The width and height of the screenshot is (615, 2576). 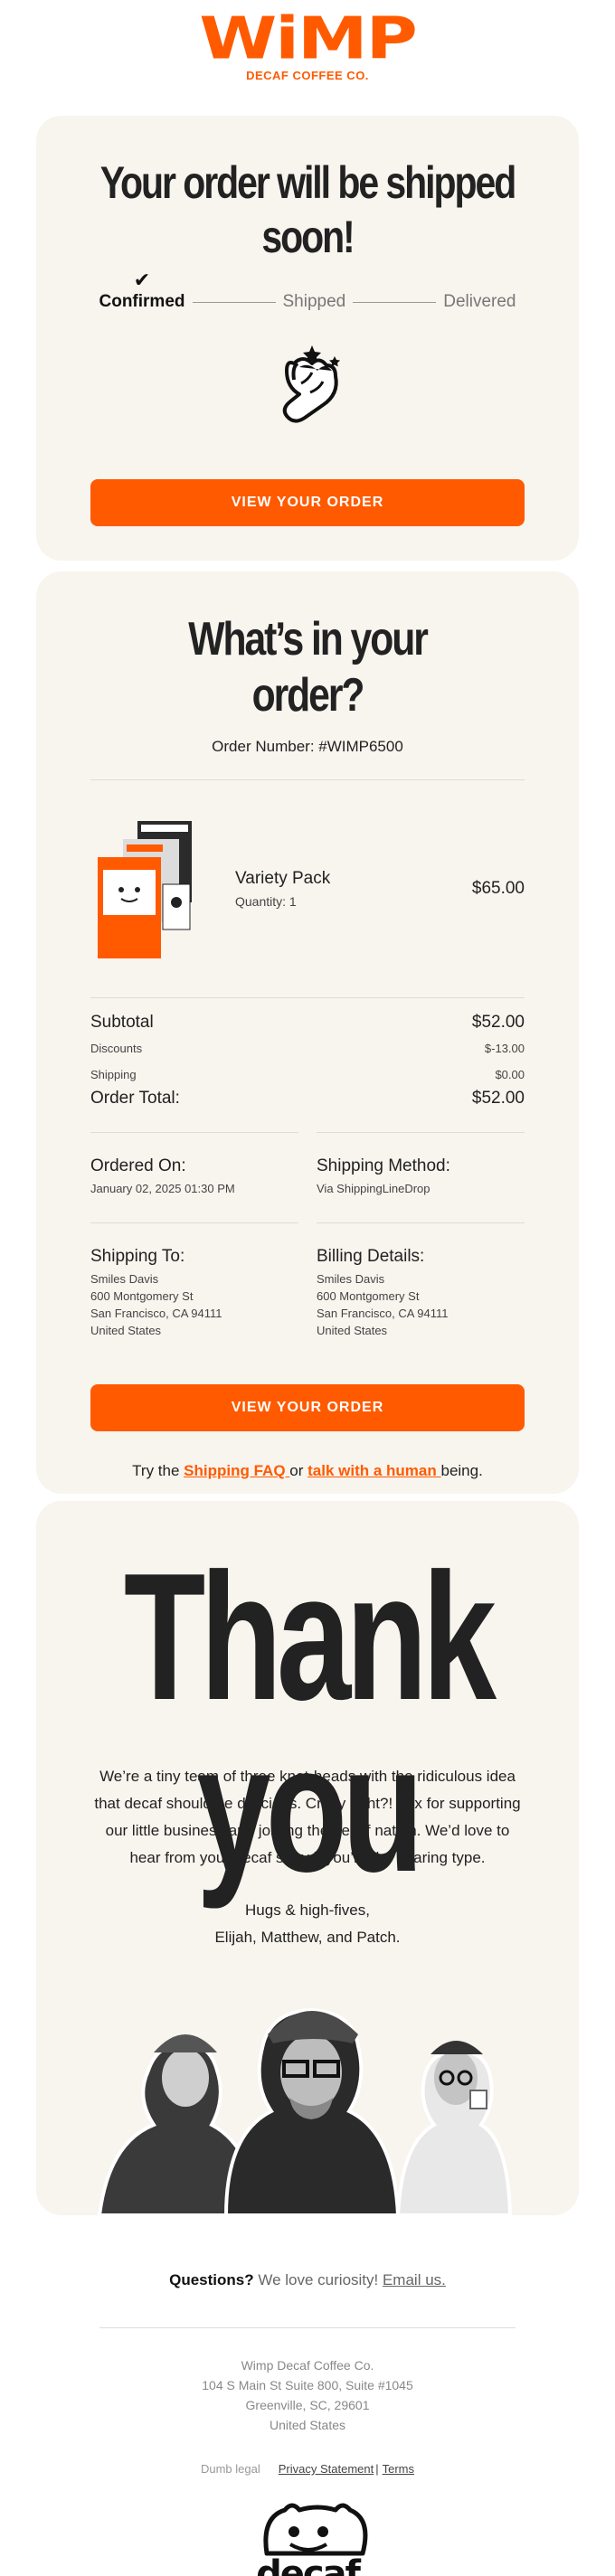 What do you see at coordinates (137, 1256) in the screenshot?
I see `shipping-to-title: Shipping To:` at bounding box center [137, 1256].